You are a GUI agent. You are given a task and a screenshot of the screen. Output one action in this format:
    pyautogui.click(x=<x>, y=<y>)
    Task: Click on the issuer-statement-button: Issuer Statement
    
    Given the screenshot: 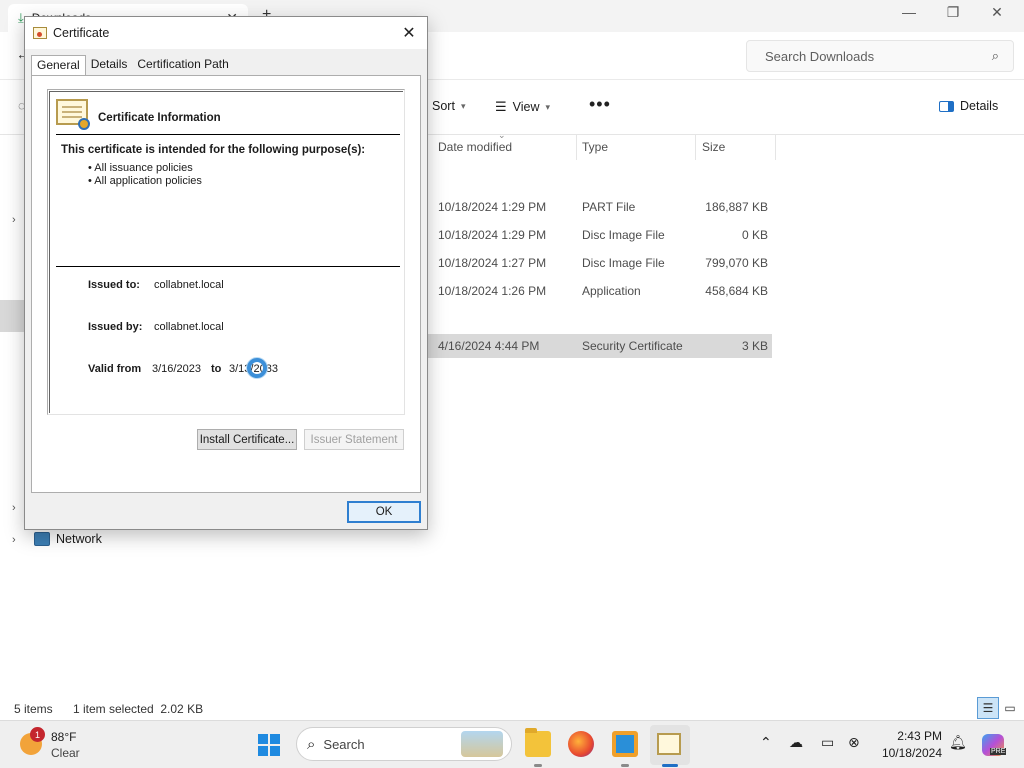 What is the action you would take?
    pyautogui.click(x=354, y=439)
    